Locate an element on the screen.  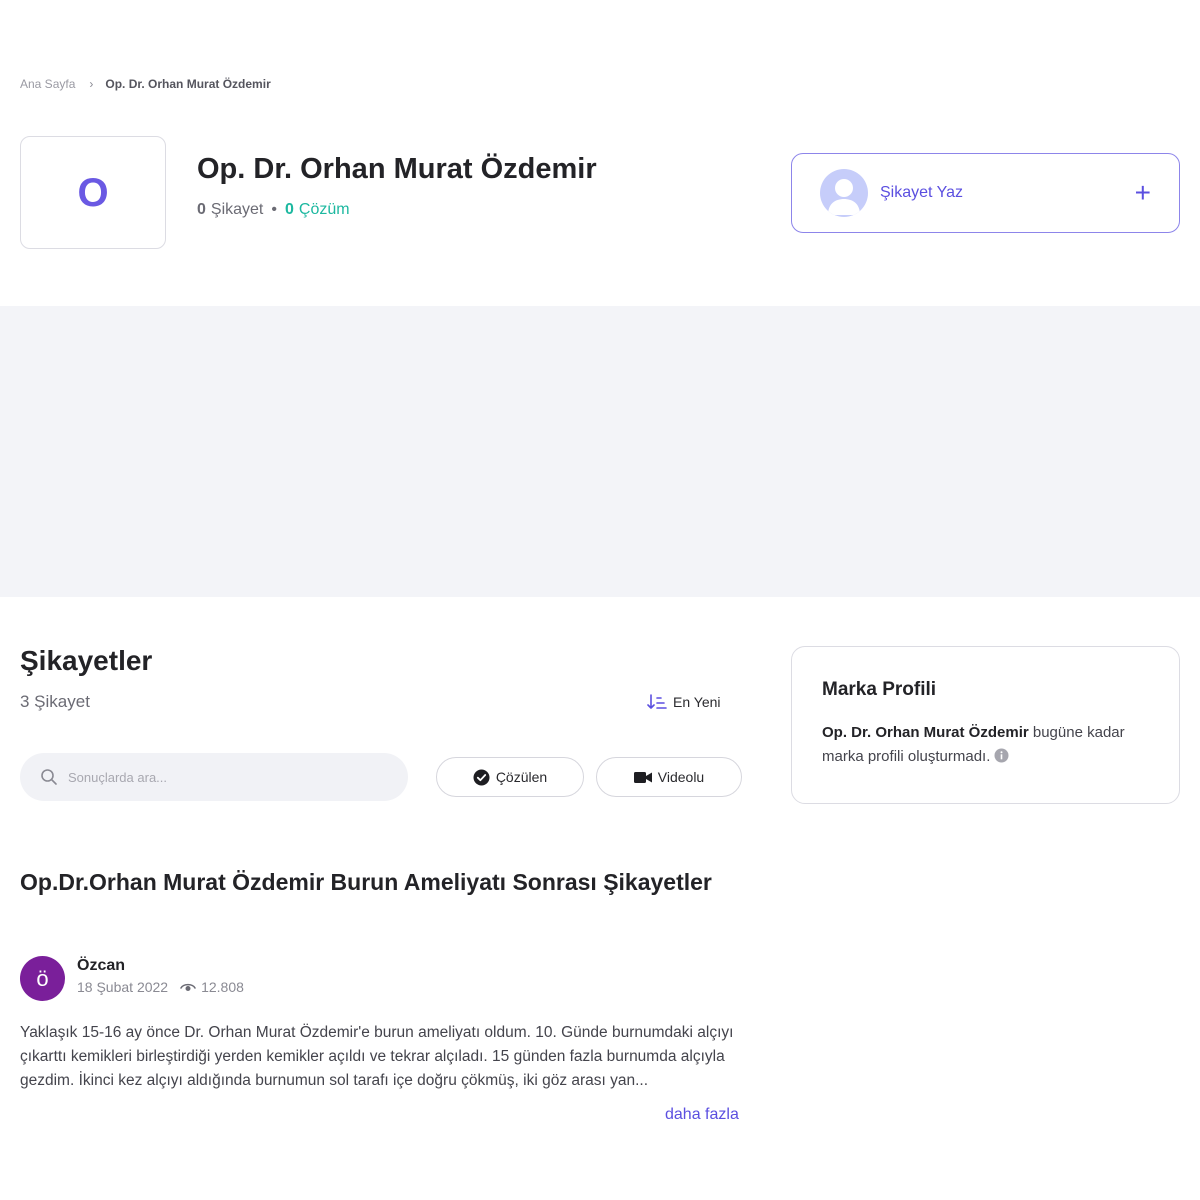
filter-solved-label: Çözülen is located at coordinates (521, 777).